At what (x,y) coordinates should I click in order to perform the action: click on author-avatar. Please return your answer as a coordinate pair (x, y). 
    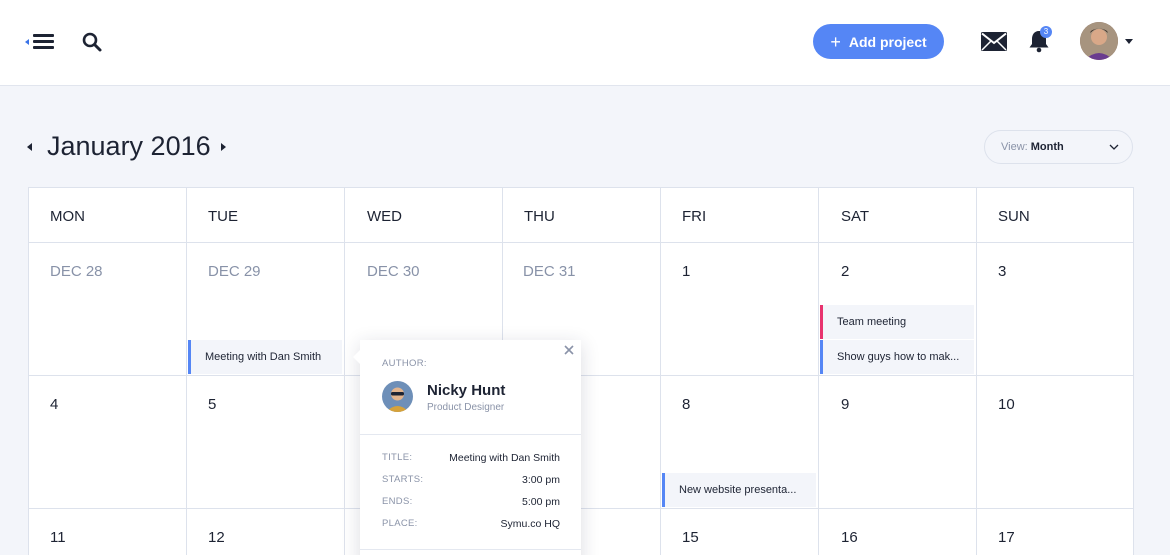
    Looking at the image, I should click on (397, 396).